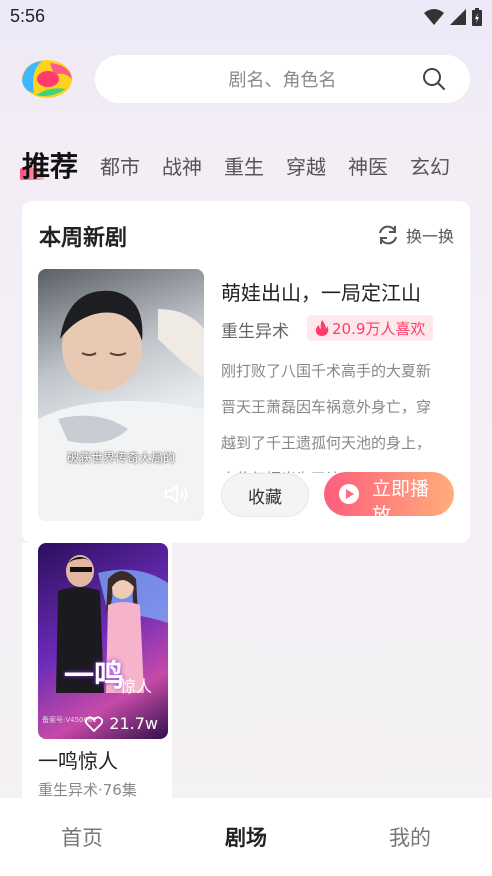 The image size is (492, 876). I want to click on play-now-button: 立即播放, so click(389, 494).